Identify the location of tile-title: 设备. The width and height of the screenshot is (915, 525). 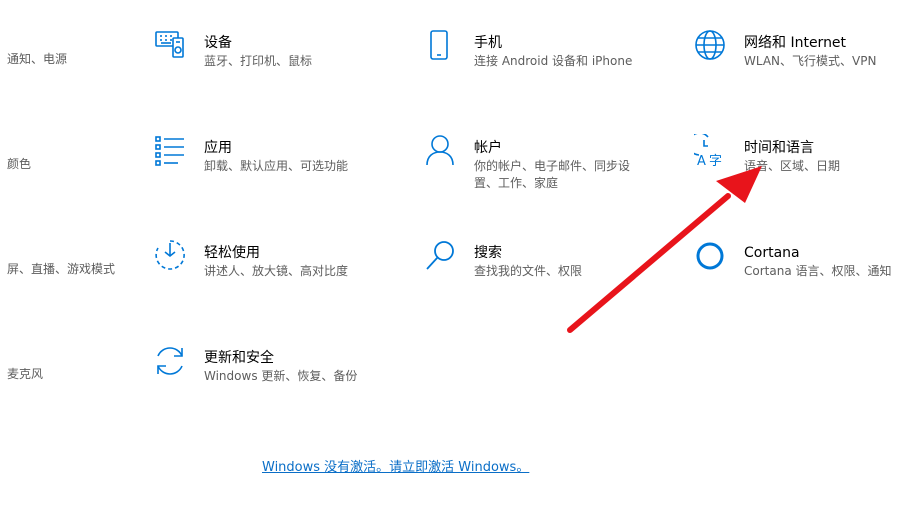
(218, 43).